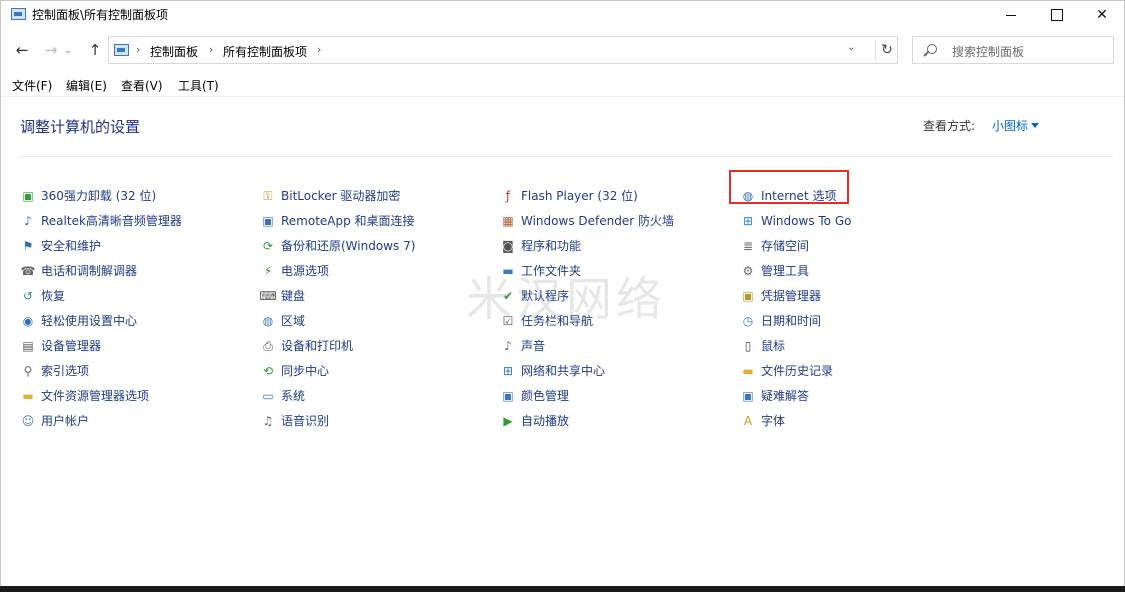 The image size is (1125, 592). I want to click on control-panel-item: ☺ 用户帐户, so click(101, 420).